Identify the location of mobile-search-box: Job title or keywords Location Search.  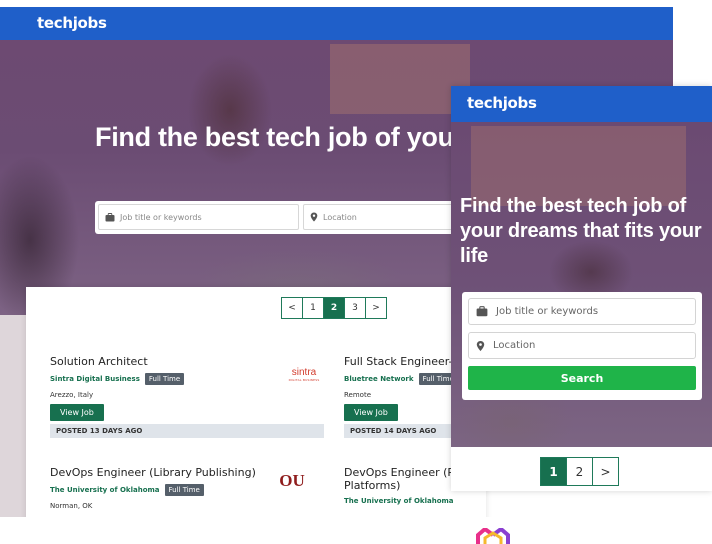
(582, 346).